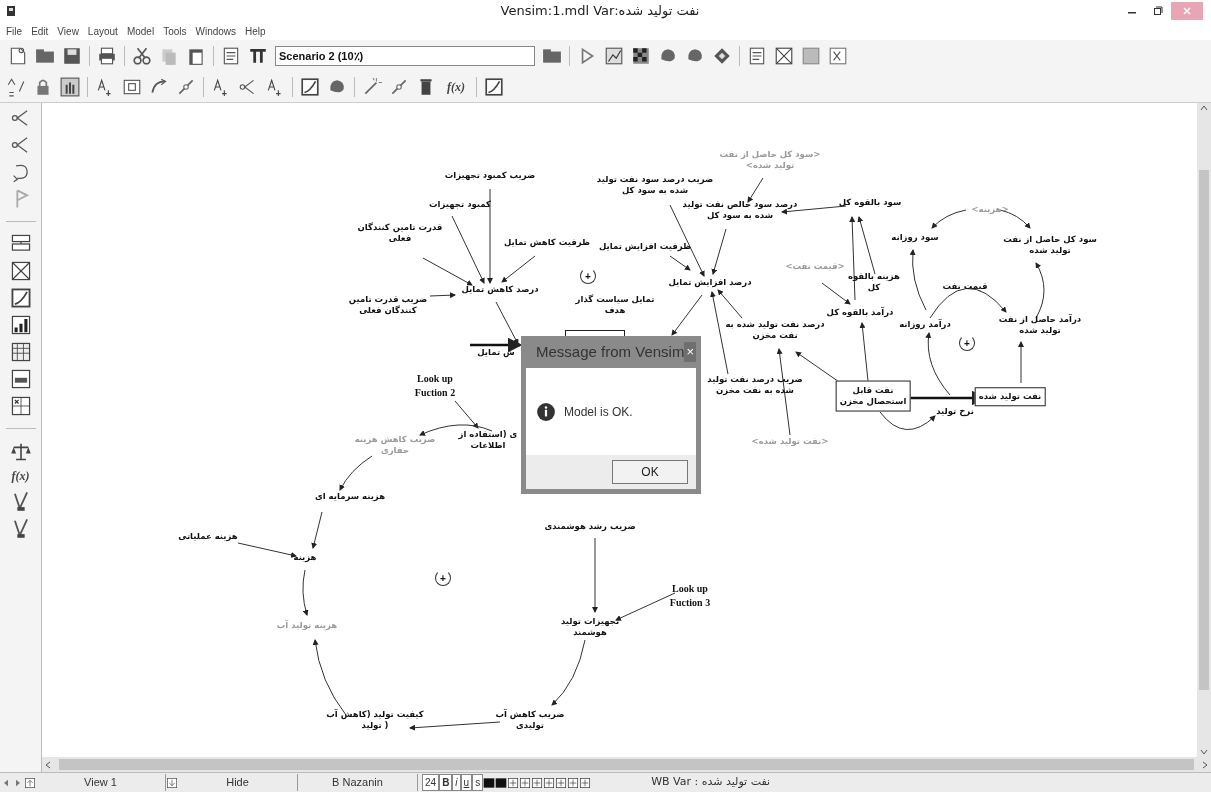  I want to click on scroll-right-icon, so click(1205, 764).